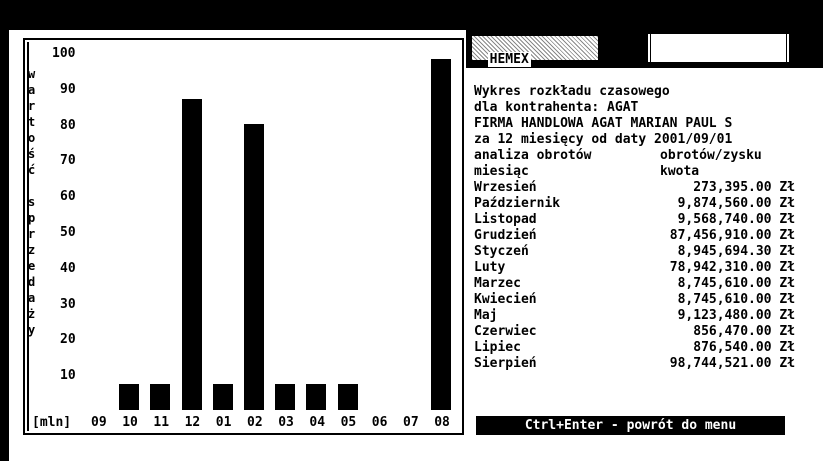 Image resolution: width=823 pixels, height=461 pixels. I want to click on footer-hint: Ctrl+Enter - powrót do menu, so click(630, 425).